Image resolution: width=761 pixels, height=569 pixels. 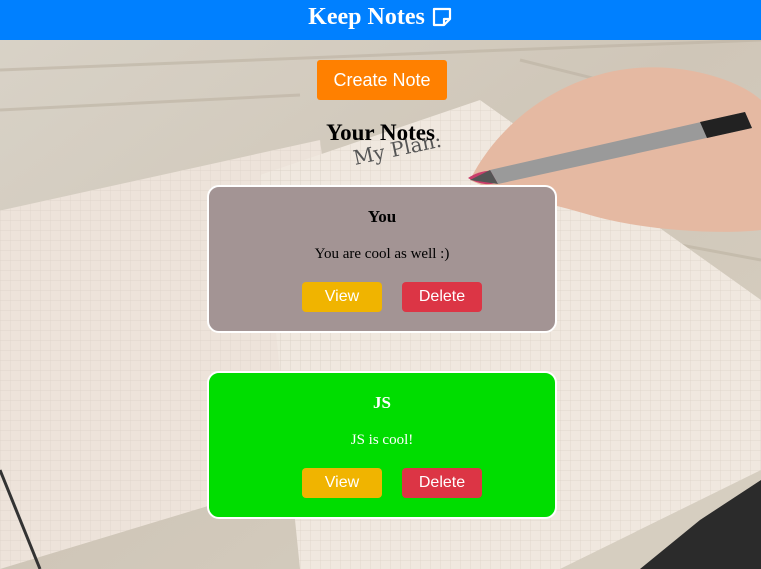 I want to click on app-header: Keep Notes, so click(x=380, y=20).